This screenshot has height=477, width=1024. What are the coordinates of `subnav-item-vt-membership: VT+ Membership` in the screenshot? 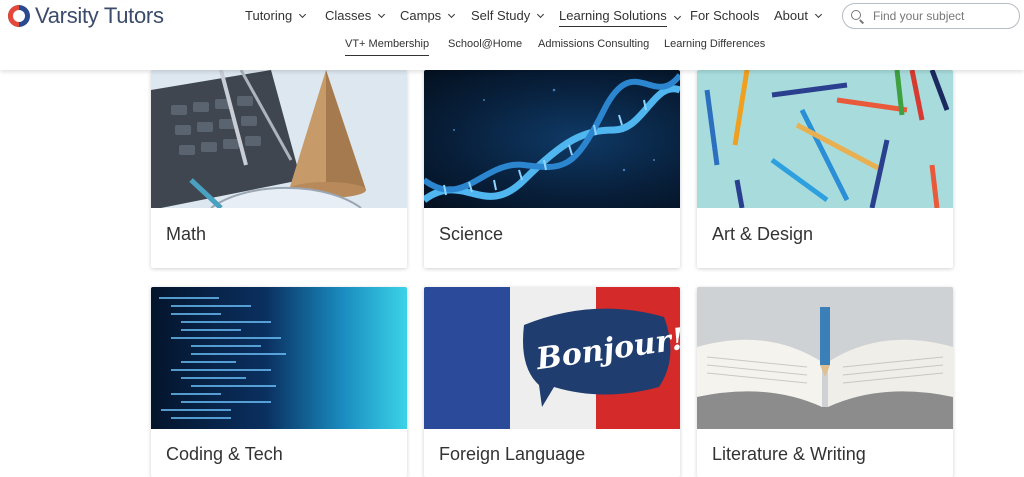 It's located at (387, 47).